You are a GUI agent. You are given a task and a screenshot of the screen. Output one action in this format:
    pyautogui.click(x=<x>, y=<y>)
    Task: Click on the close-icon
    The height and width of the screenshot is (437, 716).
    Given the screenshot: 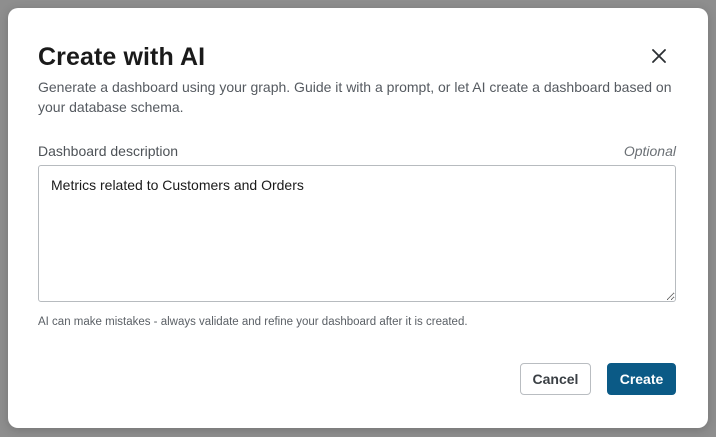 What is the action you would take?
    pyautogui.click(x=659, y=57)
    